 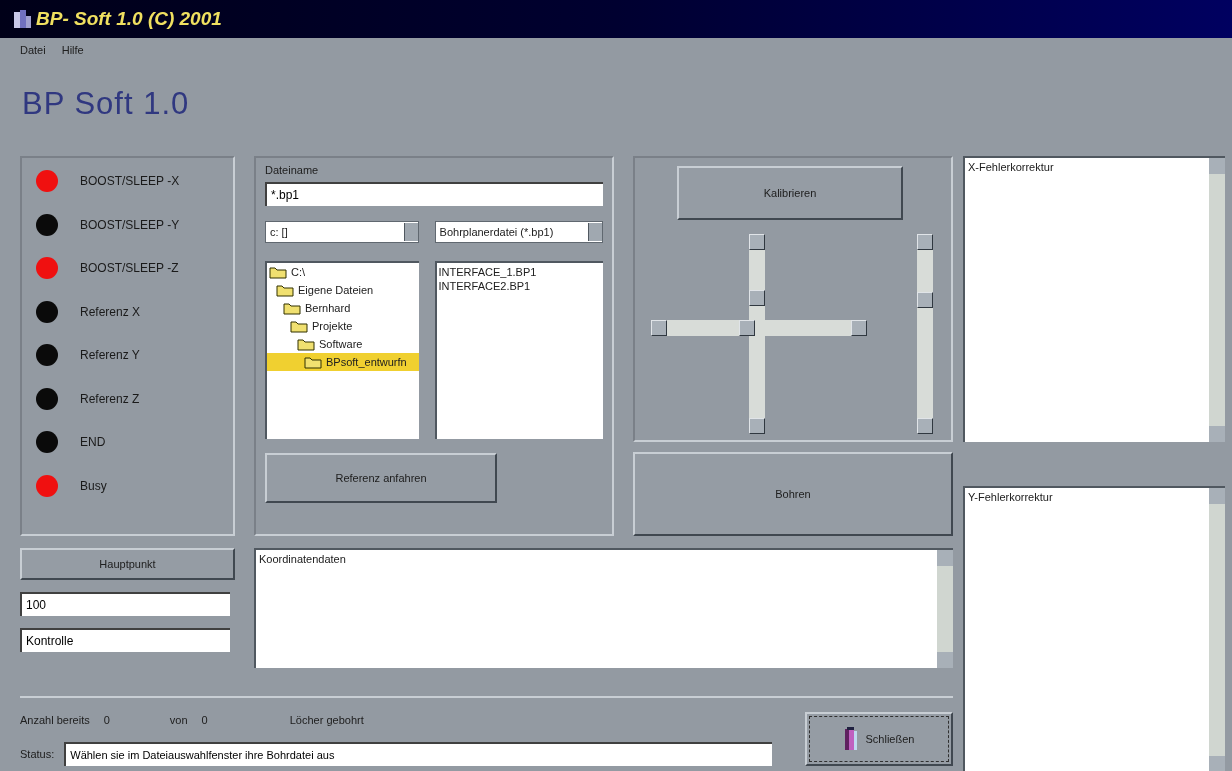 I want to click on file-item: INTERFACE2.BP1, so click(x=519, y=286).